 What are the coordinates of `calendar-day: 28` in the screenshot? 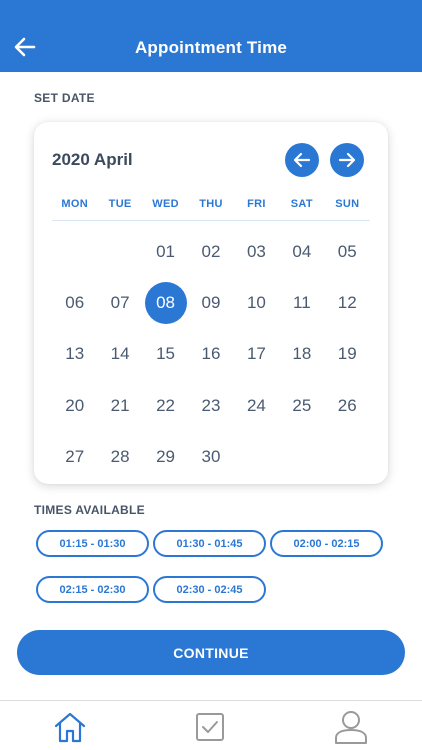 It's located at (119, 456).